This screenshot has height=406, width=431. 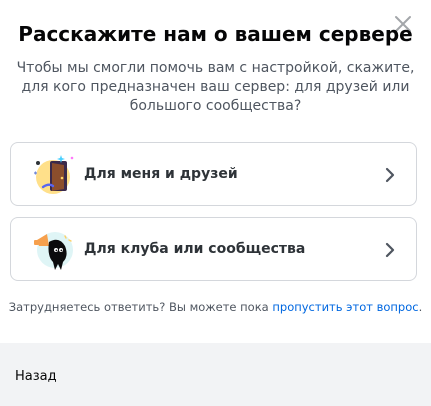 I want to click on megaphone-creature-icon, so click(x=55, y=250).